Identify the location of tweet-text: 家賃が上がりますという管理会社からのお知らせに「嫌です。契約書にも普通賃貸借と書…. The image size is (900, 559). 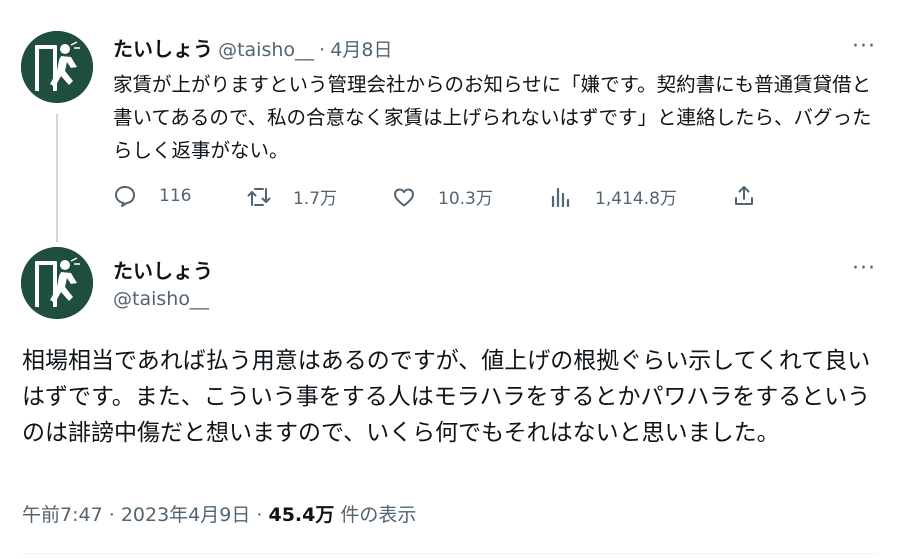
(492, 117).